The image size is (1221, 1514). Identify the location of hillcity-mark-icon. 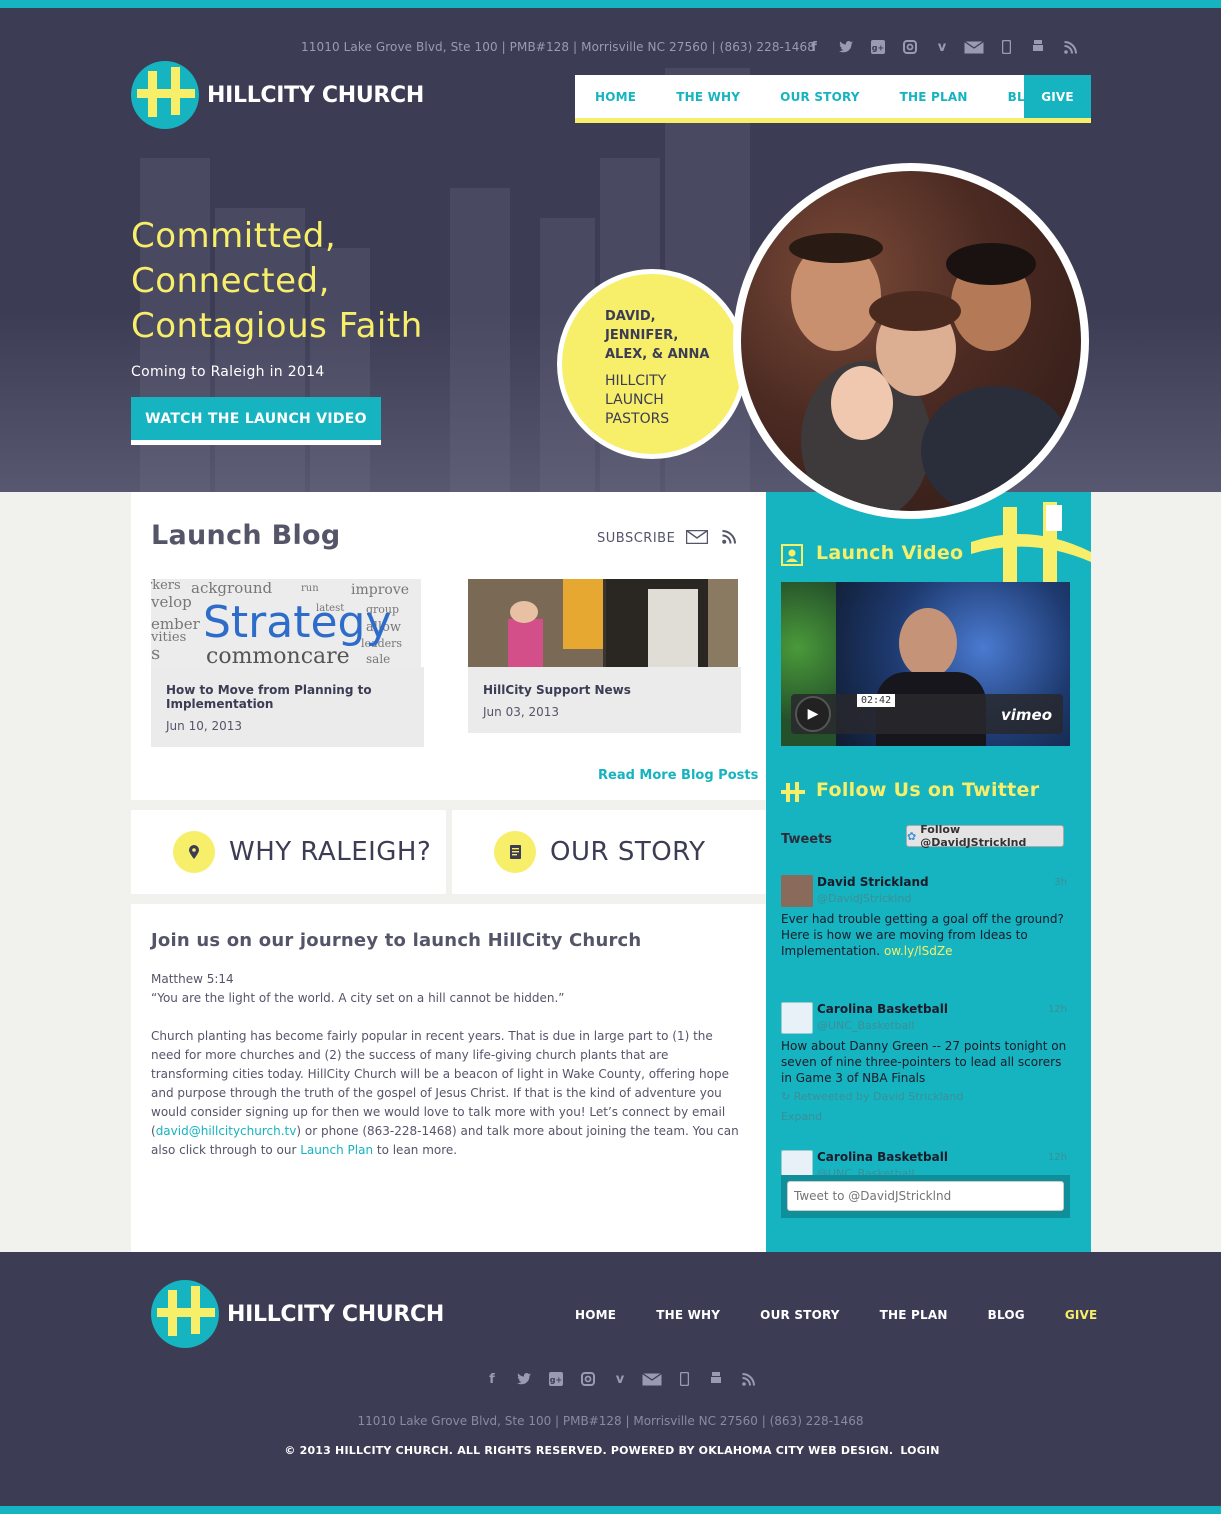
(793, 793).